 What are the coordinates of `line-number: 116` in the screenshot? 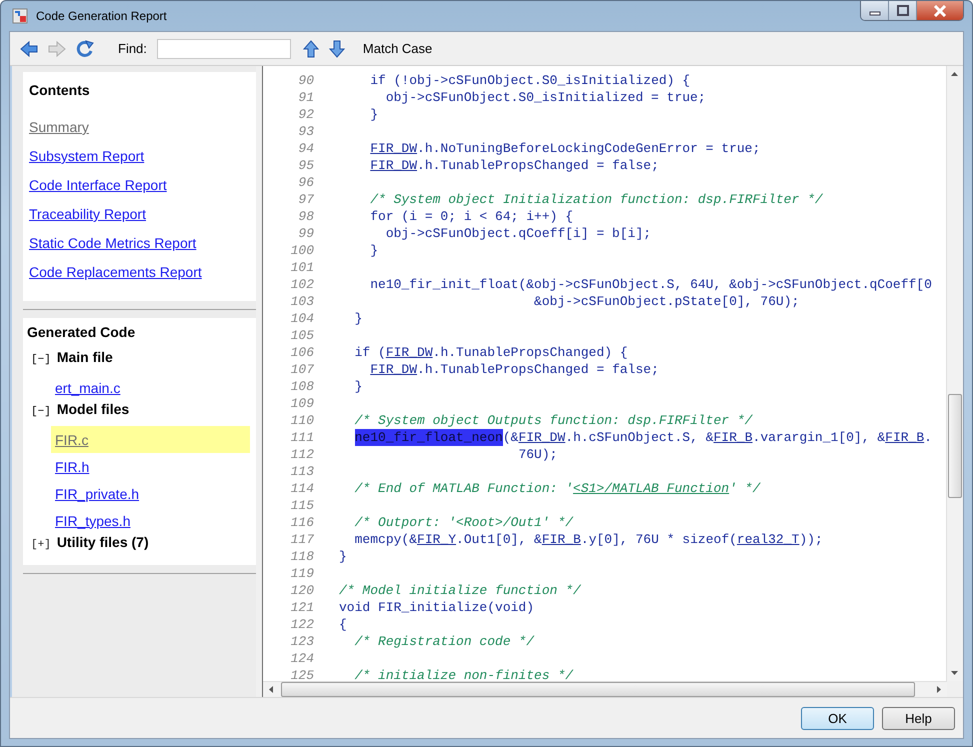 It's located at (302, 522).